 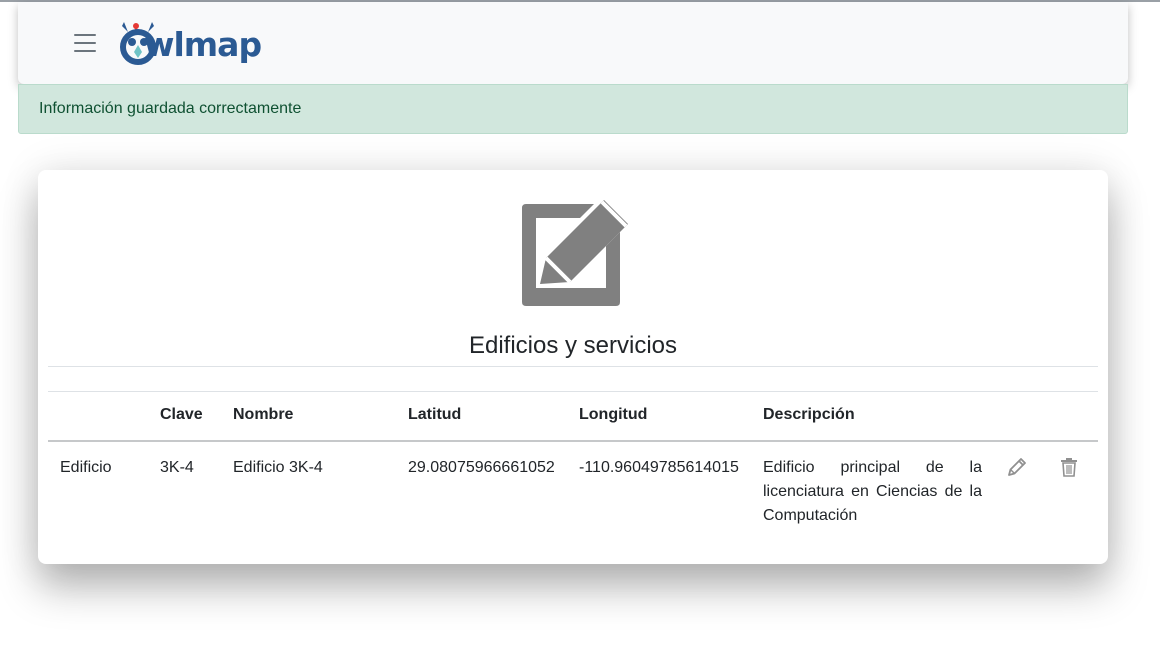 What do you see at coordinates (278, 467) in the screenshot?
I see `cell-nombre: Edificio 3K-4` at bounding box center [278, 467].